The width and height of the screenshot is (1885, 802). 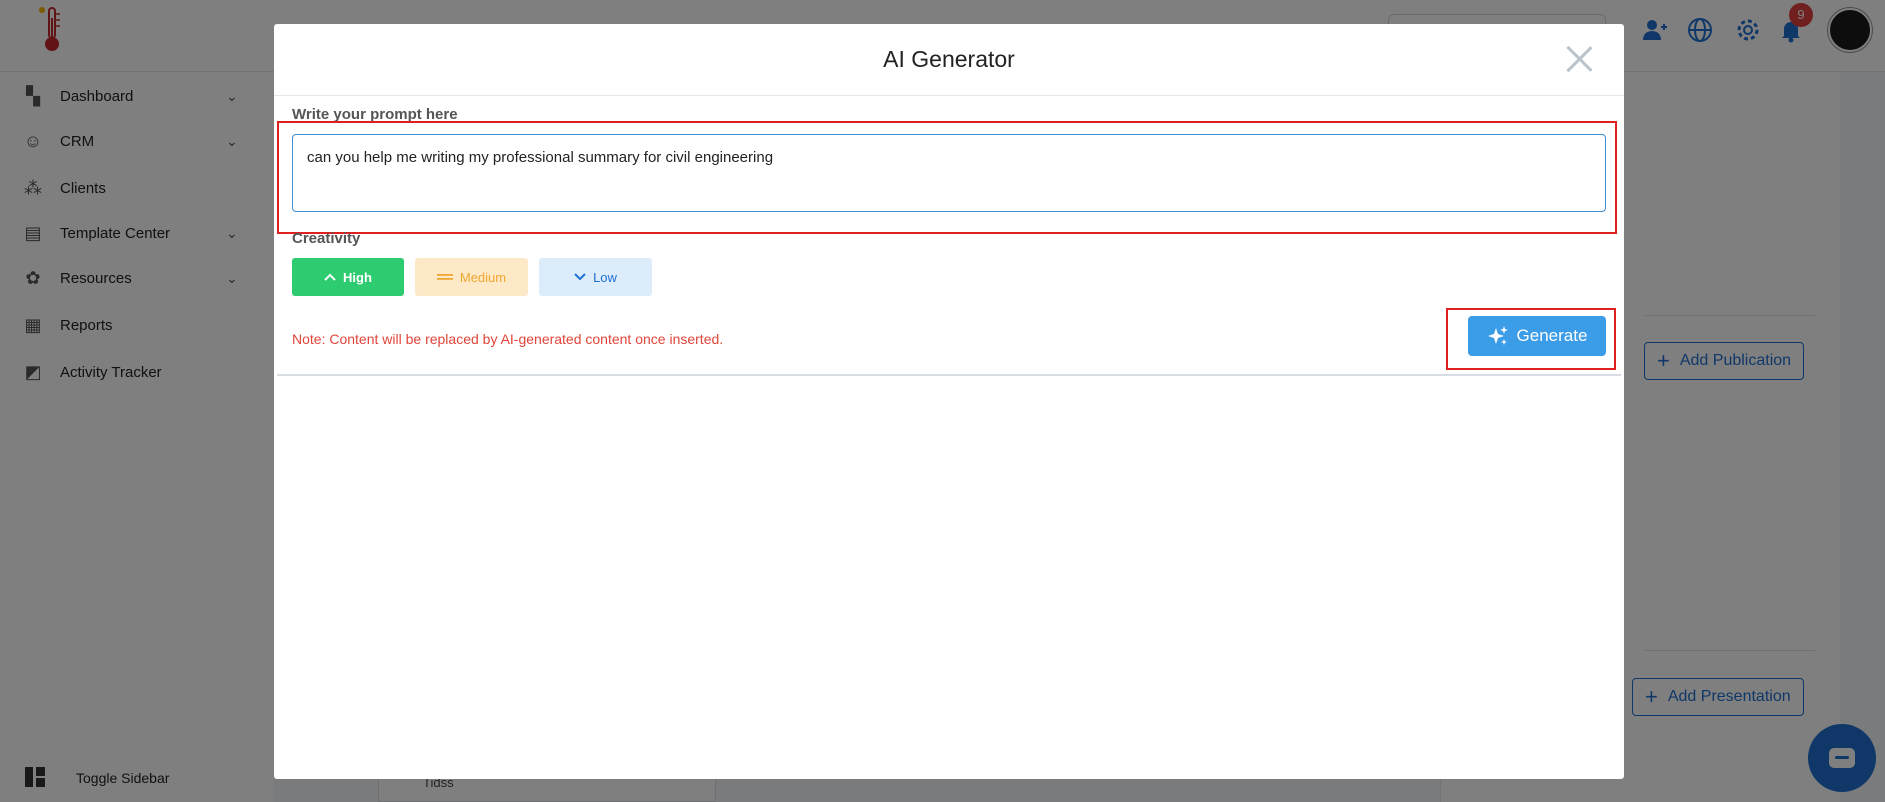 I want to click on modal-header: AI Generator, so click(x=949, y=60).